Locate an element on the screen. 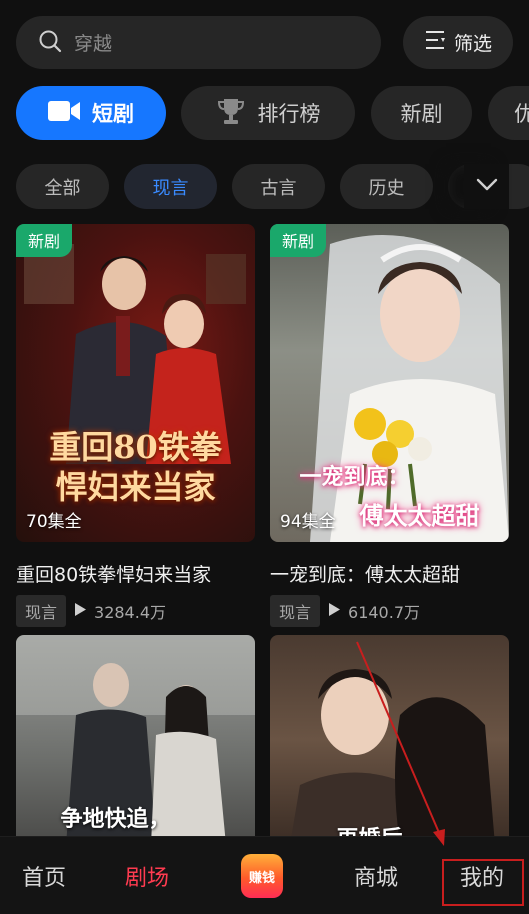 The height and width of the screenshot is (914, 529). genre-label: 古言 is located at coordinates (278, 188).